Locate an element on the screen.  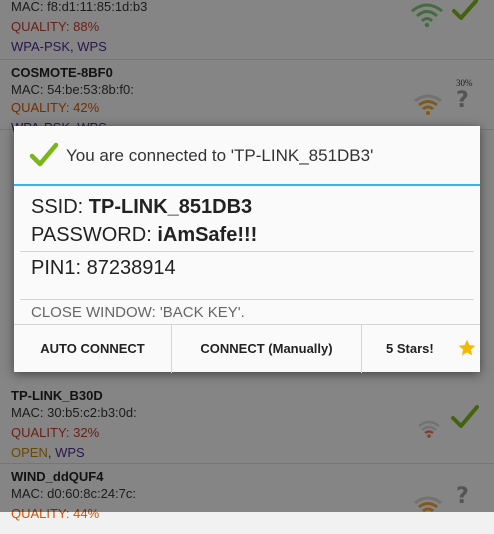
dialog-header: You are connected to 'TP-LINK_851DB3' is located at coordinates (247, 155).